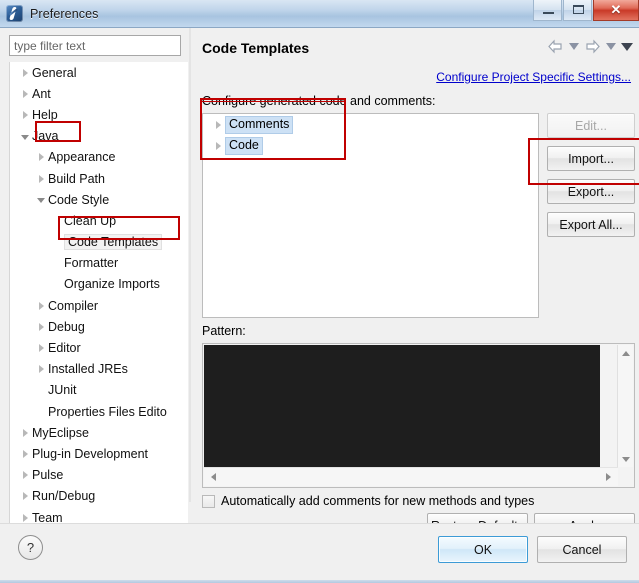 The height and width of the screenshot is (583, 639). I want to click on sidebar-item-java: Java, so click(99, 136).